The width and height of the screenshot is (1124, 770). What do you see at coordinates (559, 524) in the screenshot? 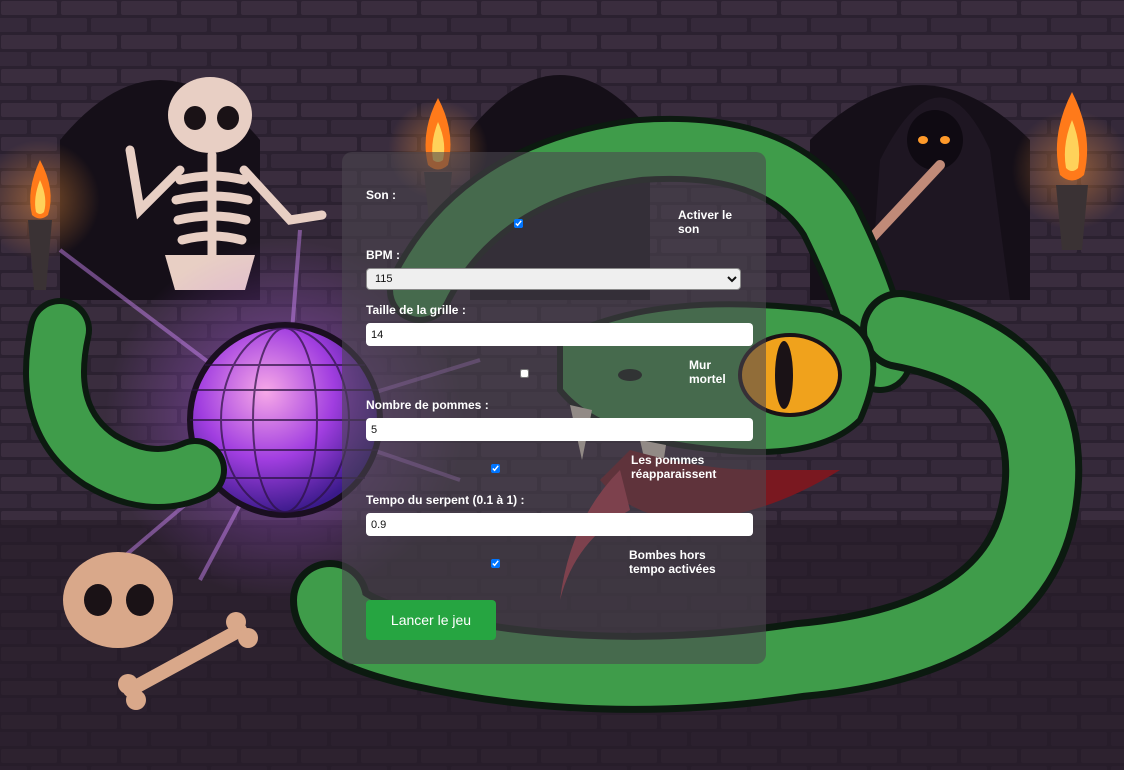
I see `snake-tempo-input` at bounding box center [559, 524].